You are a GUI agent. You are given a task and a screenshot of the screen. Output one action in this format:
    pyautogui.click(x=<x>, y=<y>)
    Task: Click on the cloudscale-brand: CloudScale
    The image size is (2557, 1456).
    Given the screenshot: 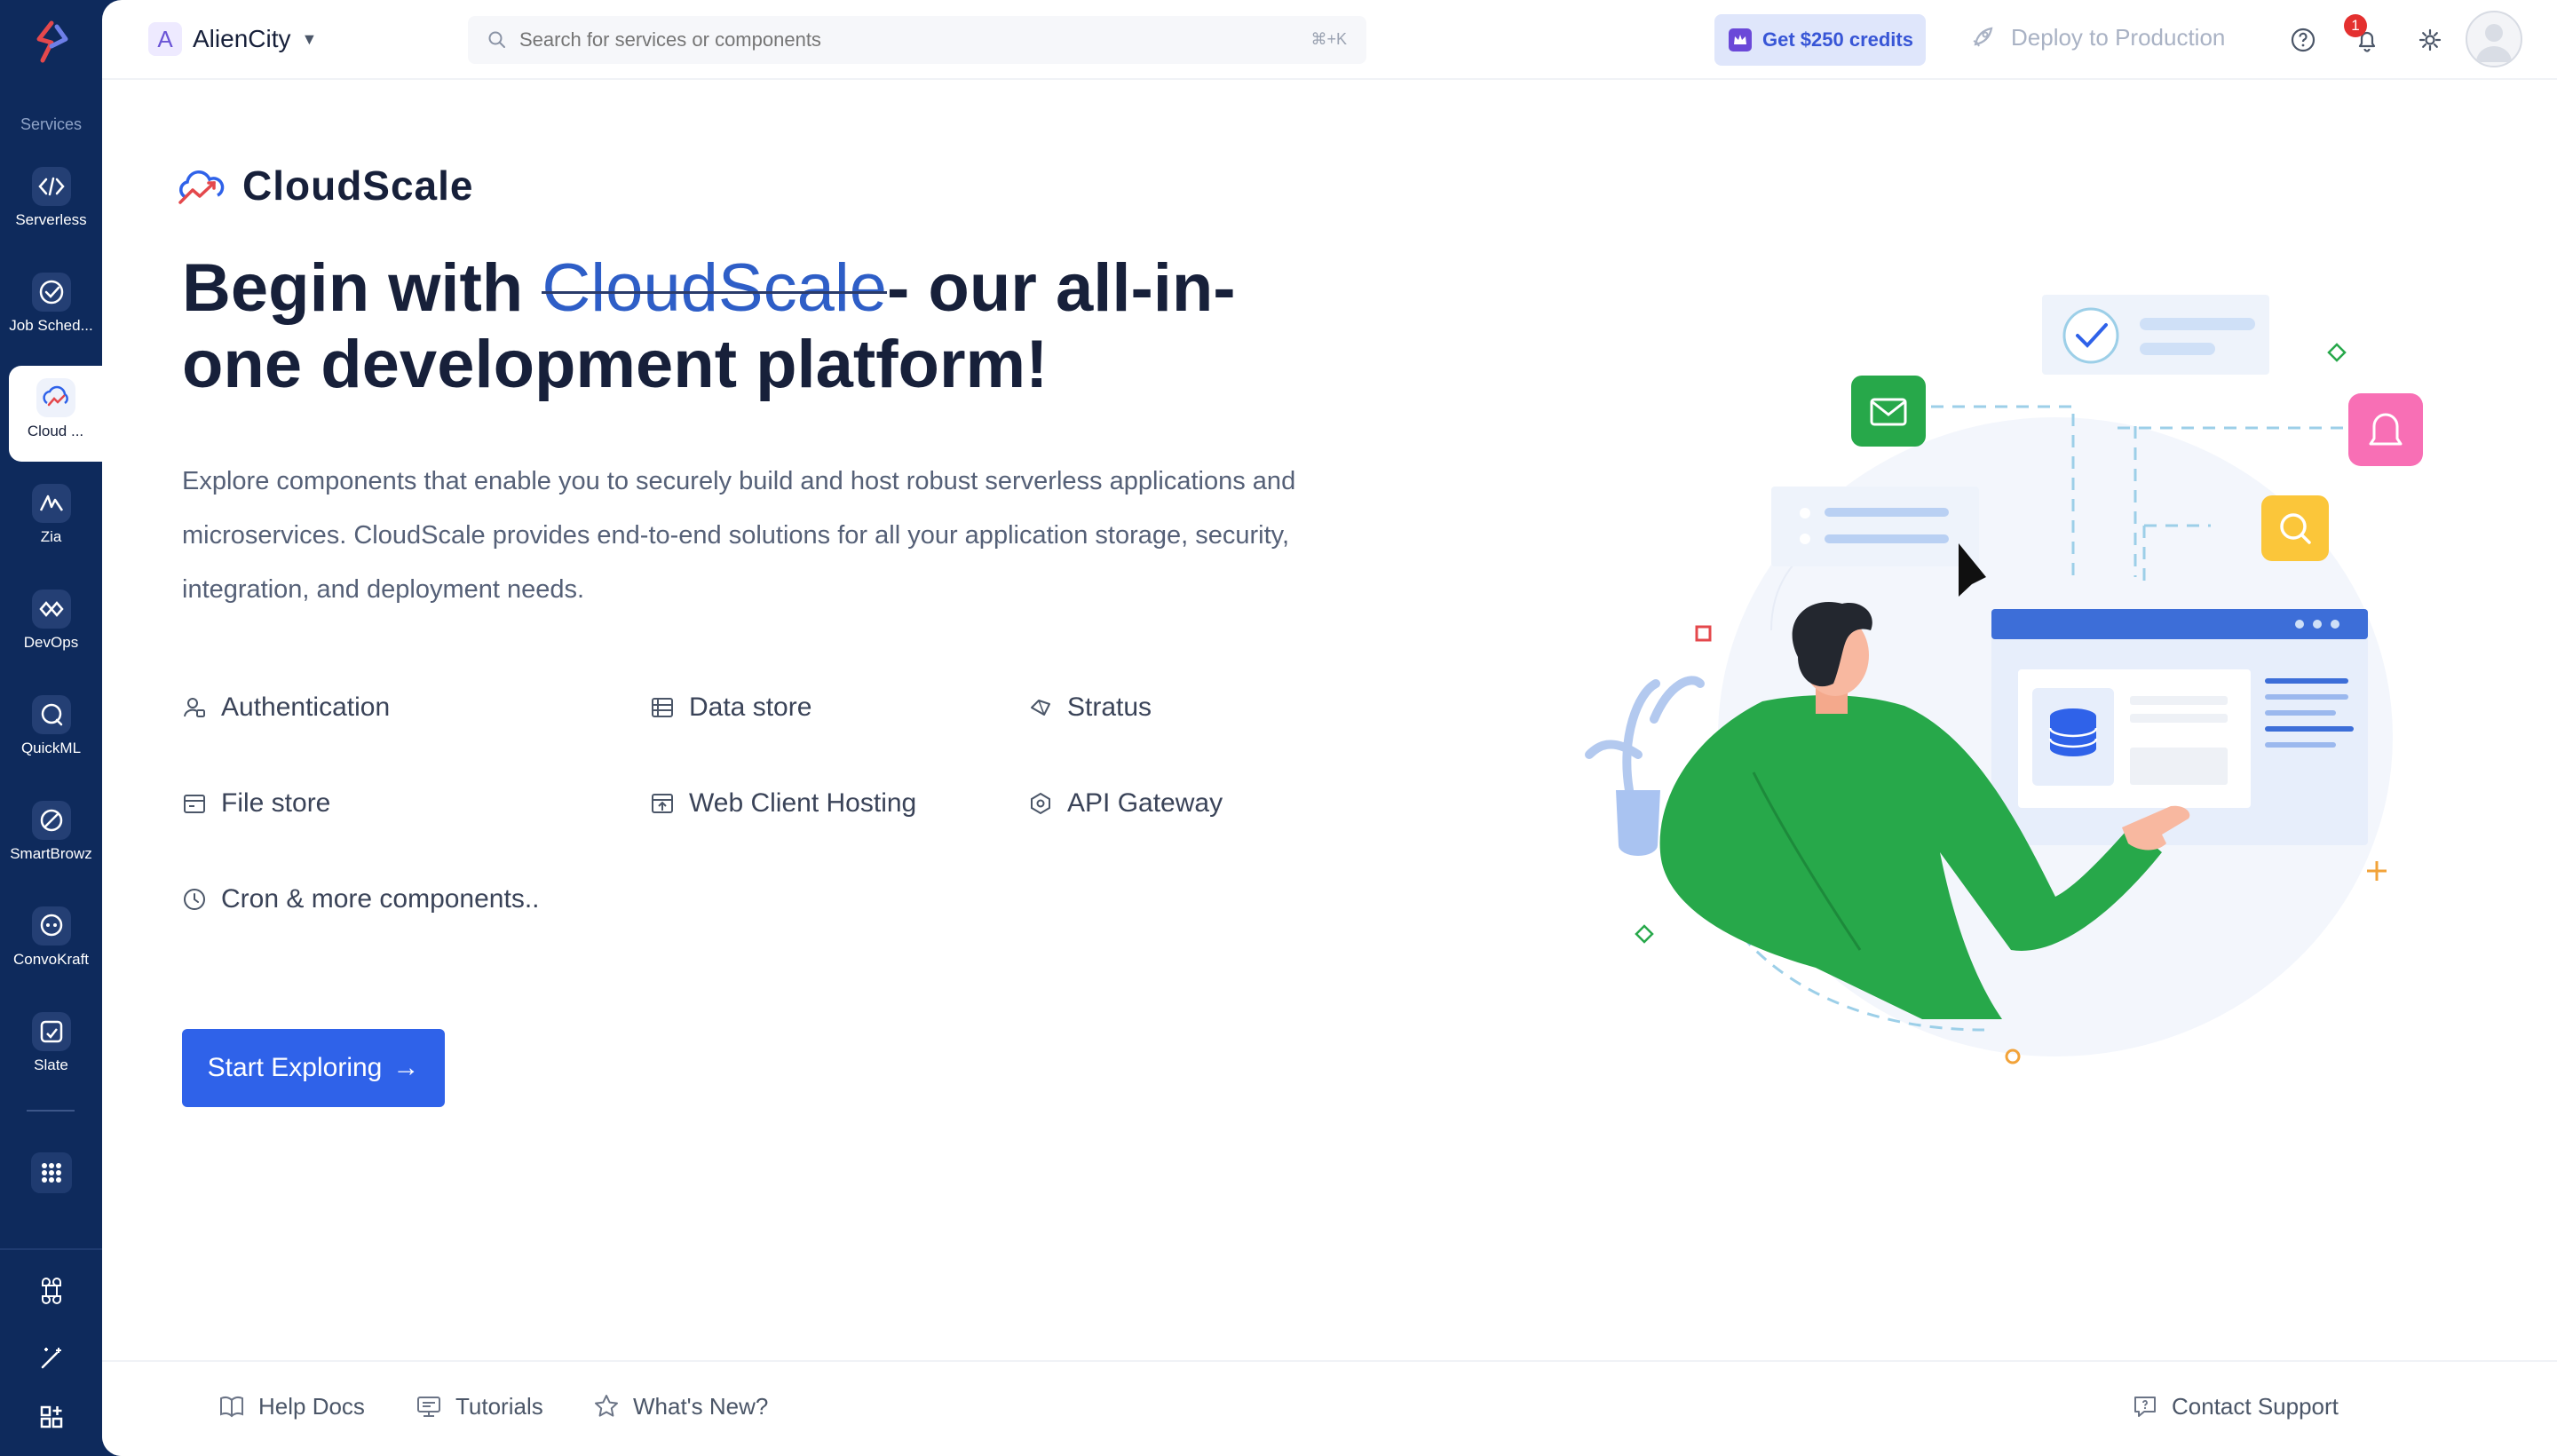 What is the action you would take?
    pyautogui.click(x=324, y=186)
    